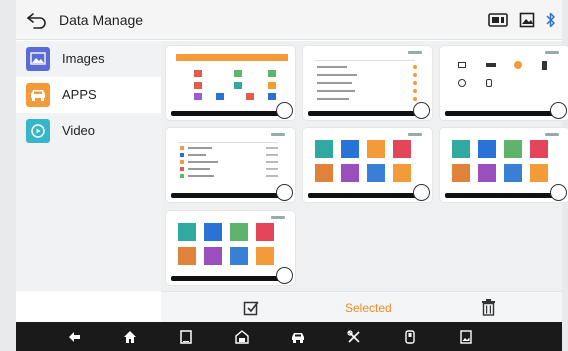  Describe the element at coordinates (498, 20) in the screenshot. I see `video-clip-icon` at that location.